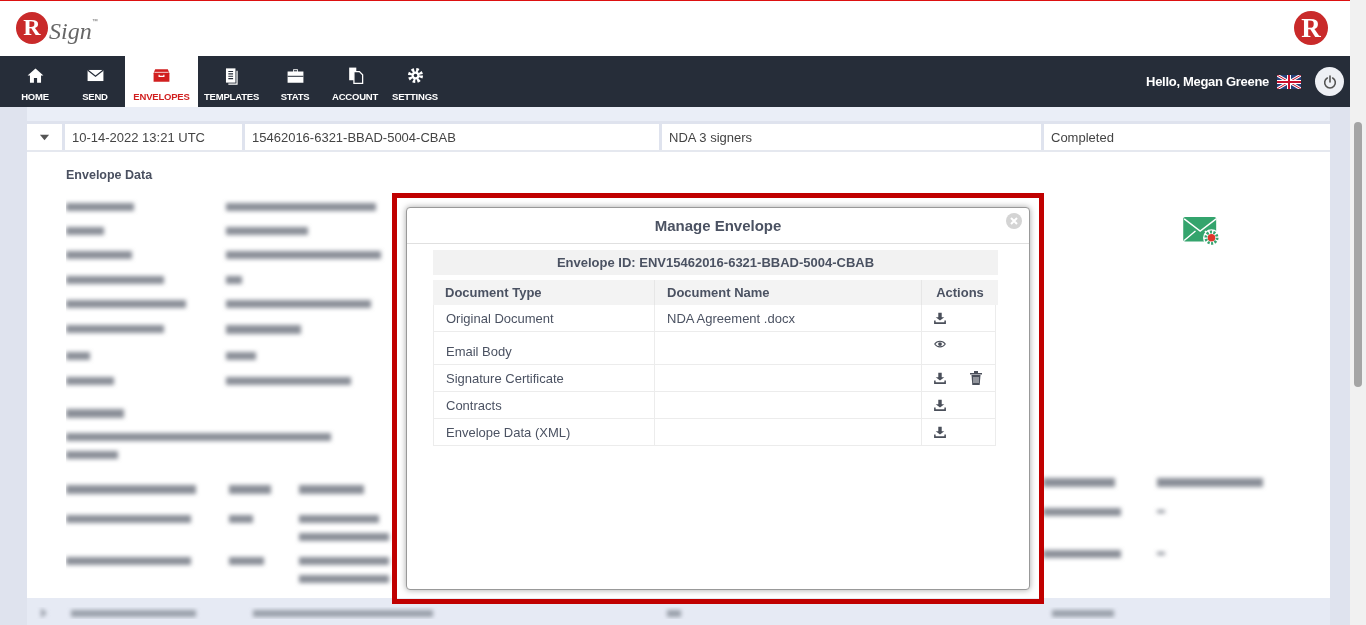 This screenshot has width=1366, height=625. What do you see at coordinates (1082, 137) in the screenshot?
I see `table-cell-text: Completed` at bounding box center [1082, 137].